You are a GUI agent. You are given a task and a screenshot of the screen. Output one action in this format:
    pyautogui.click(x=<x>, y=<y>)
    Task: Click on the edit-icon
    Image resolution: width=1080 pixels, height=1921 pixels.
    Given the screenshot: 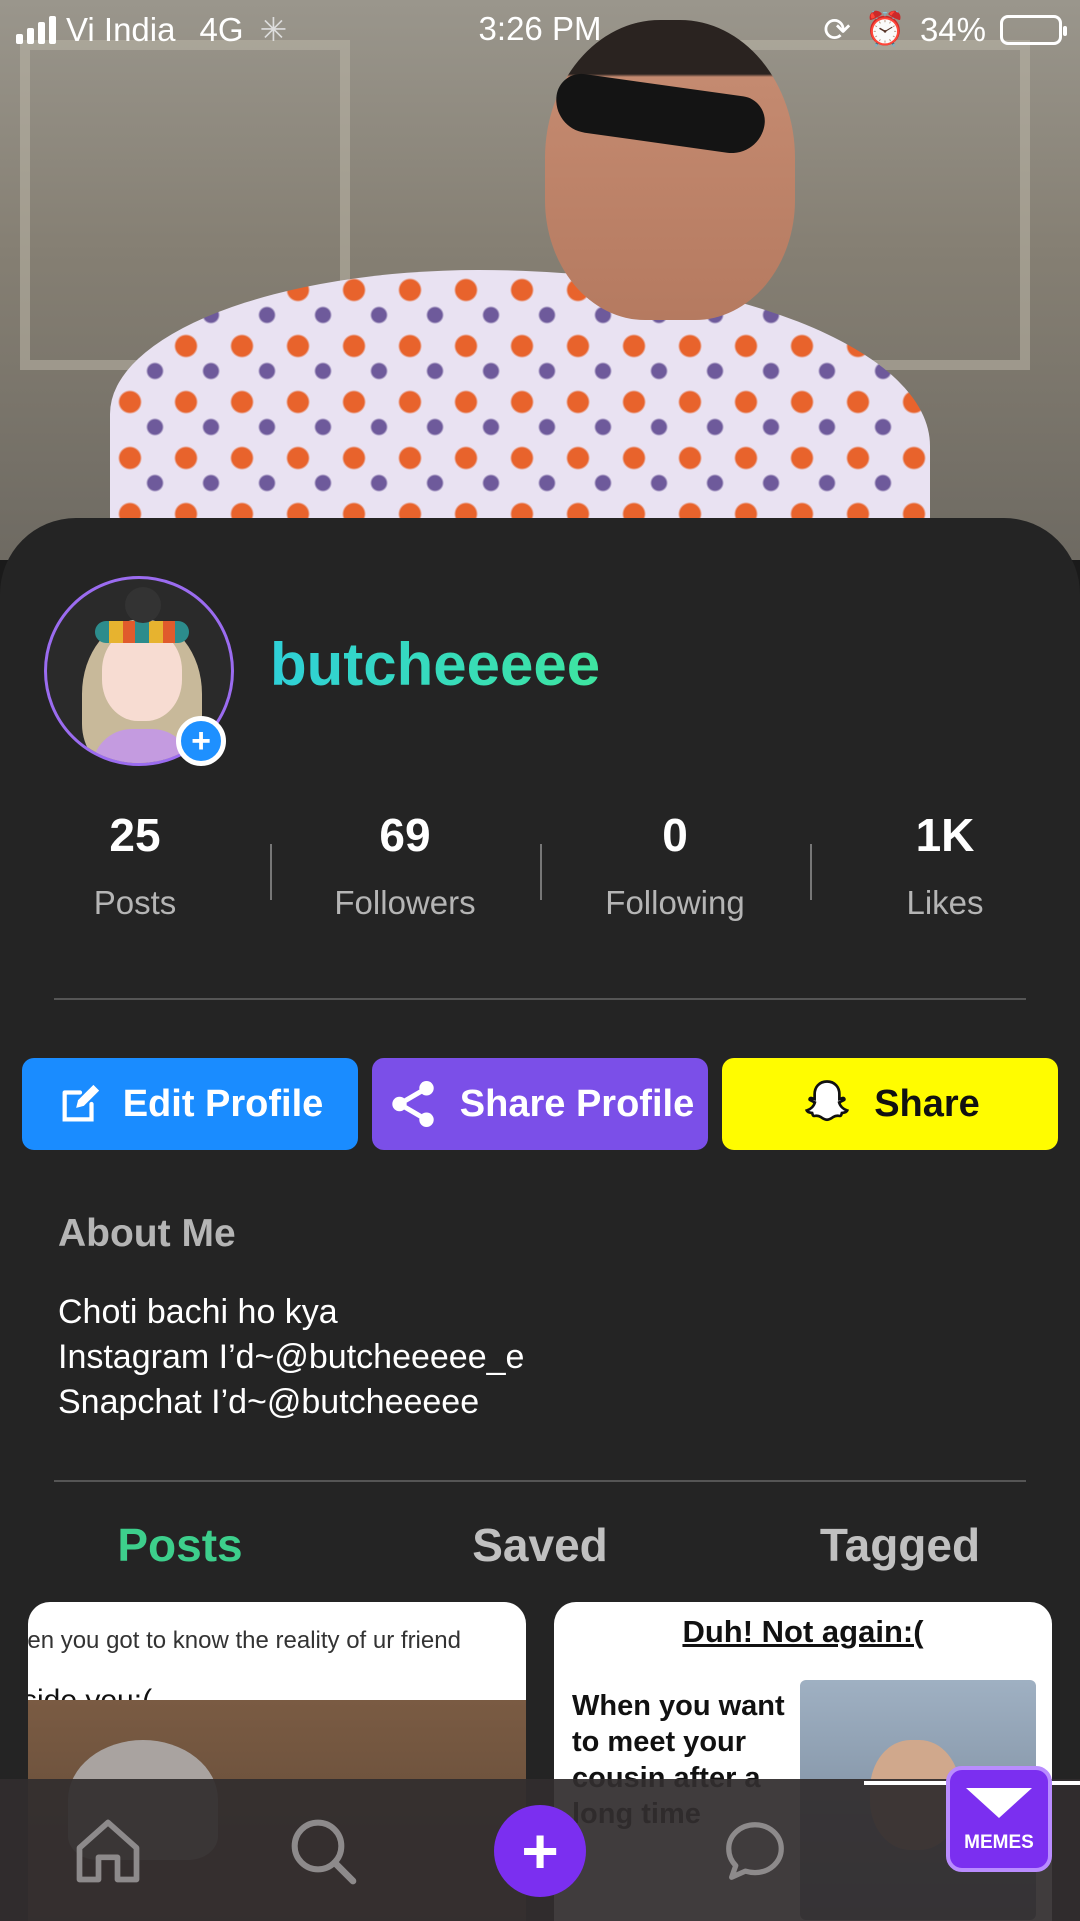 What is the action you would take?
    pyautogui.click(x=80, y=1103)
    